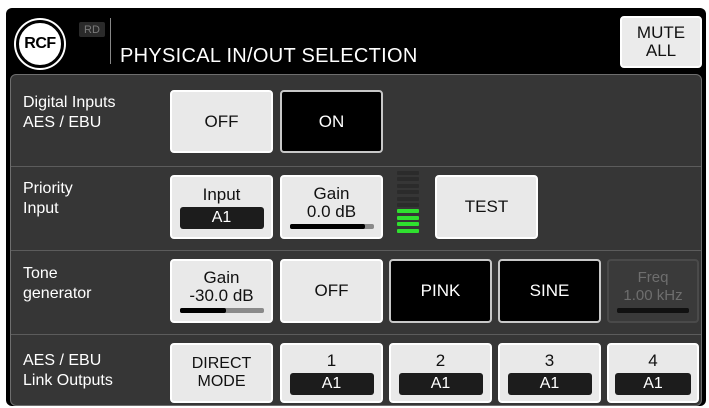 The height and width of the screenshot is (408, 709). What do you see at coordinates (549, 360) in the screenshot?
I see `link-output-number: 3` at bounding box center [549, 360].